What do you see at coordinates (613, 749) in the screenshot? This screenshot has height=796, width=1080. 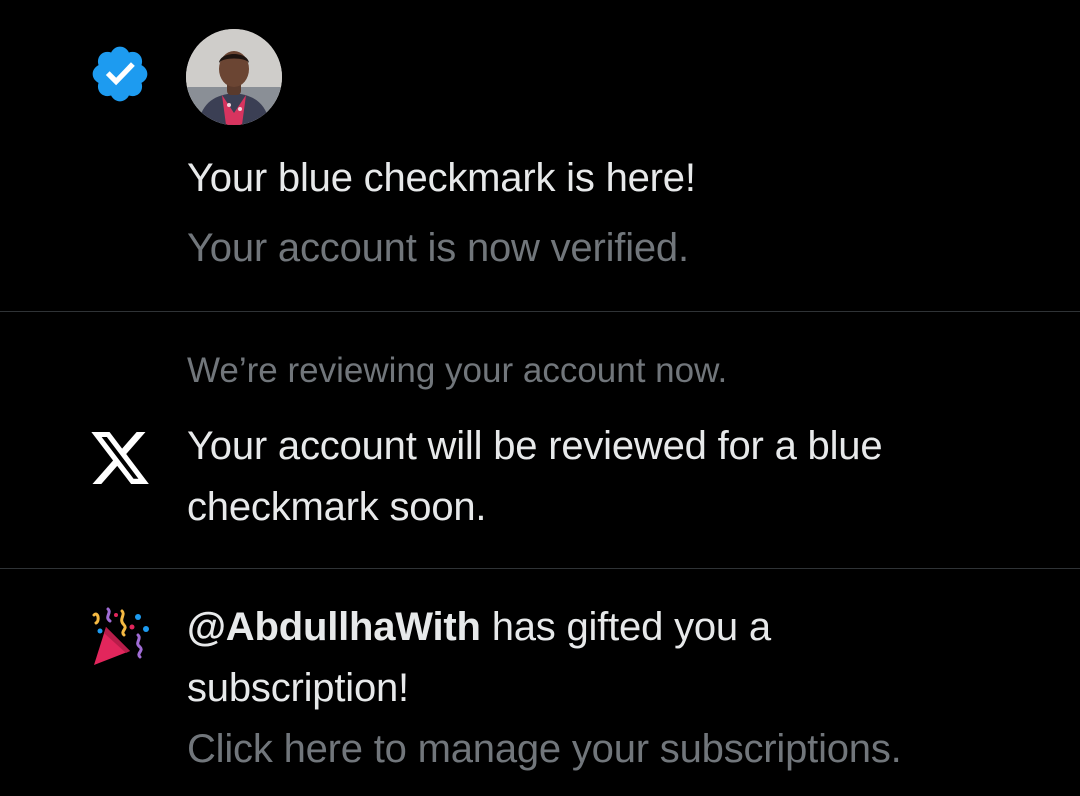 I see `manage-subscriptions-link: Click here to manage your subscriptions.` at bounding box center [613, 749].